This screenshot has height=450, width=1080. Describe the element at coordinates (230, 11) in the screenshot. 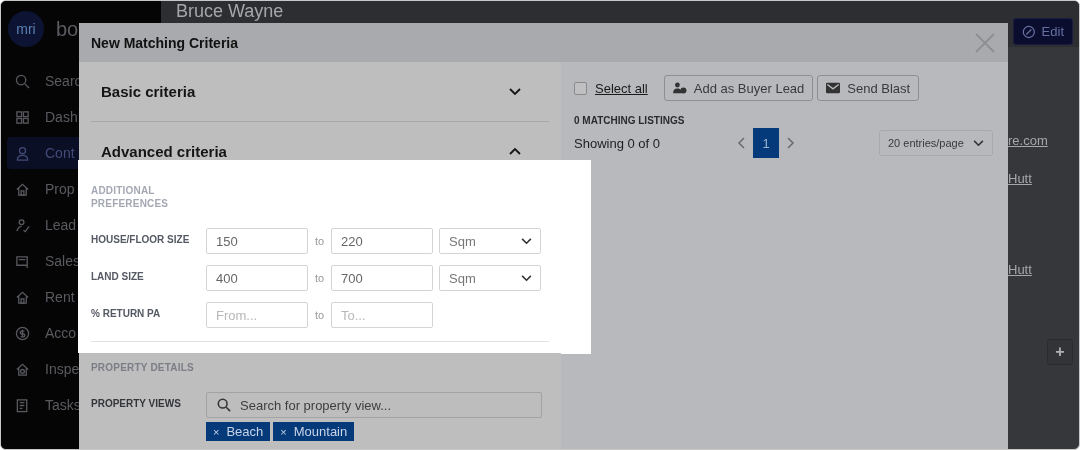

I see `contact-name: Bruce Wayne` at that location.